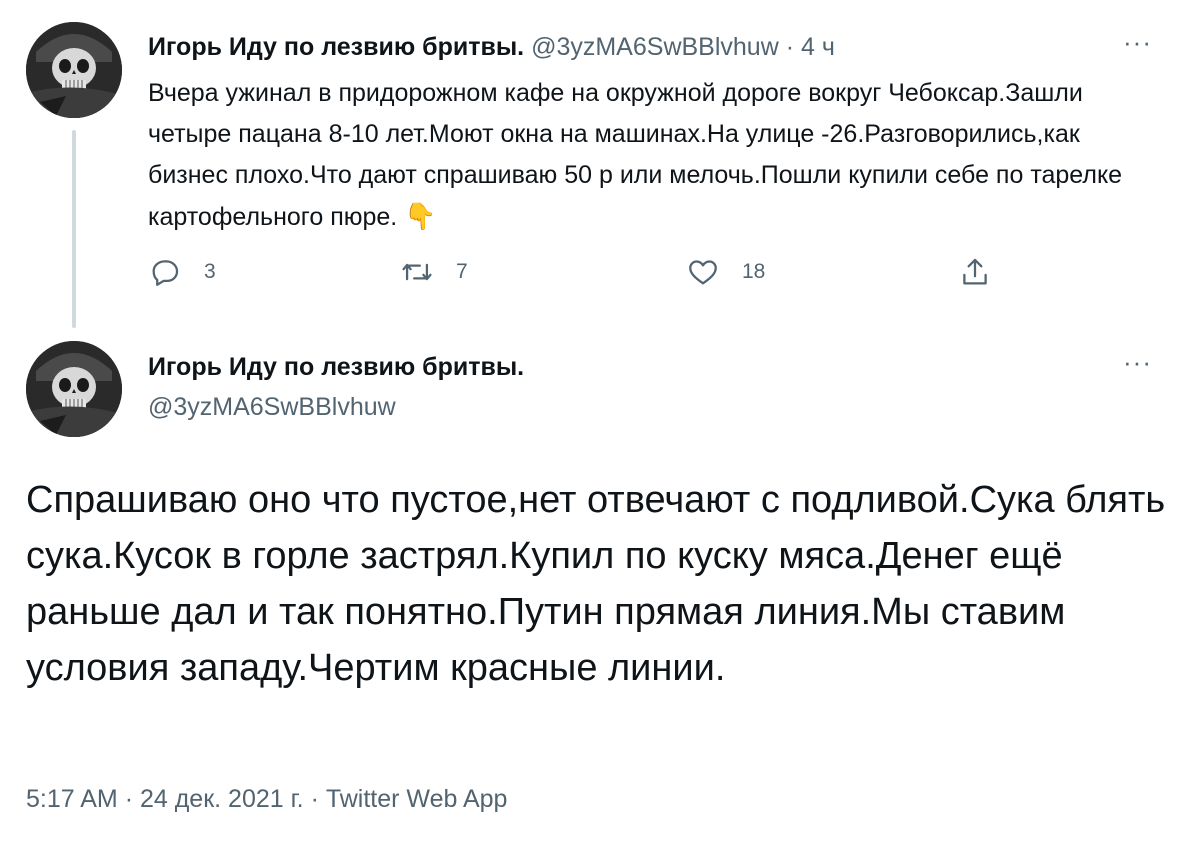 Image resolution: width=1185 pixels, height=844 pixels. Describe the element at coordinates (72, 799) in the screenshot. I see `tweet-time: 5:17 AM` at that location.